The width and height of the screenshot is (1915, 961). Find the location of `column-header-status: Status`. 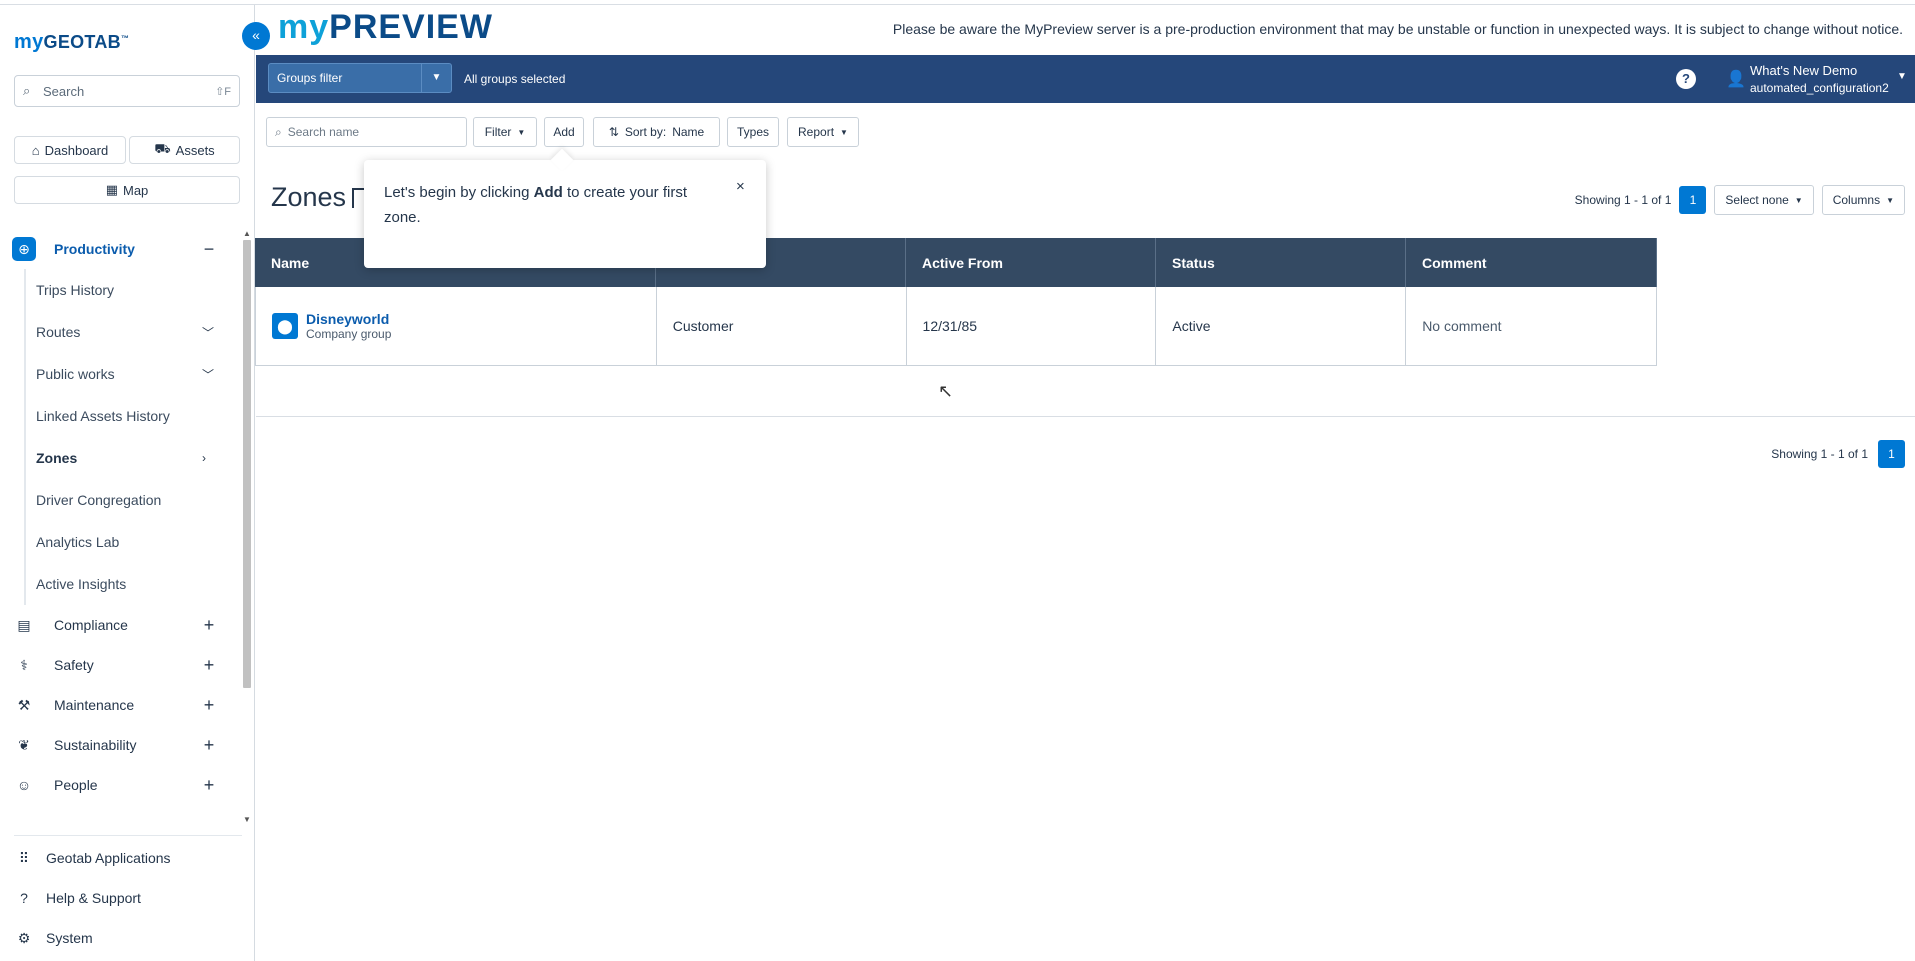

column-header-status: Status is located at coordinates (1281, 262).